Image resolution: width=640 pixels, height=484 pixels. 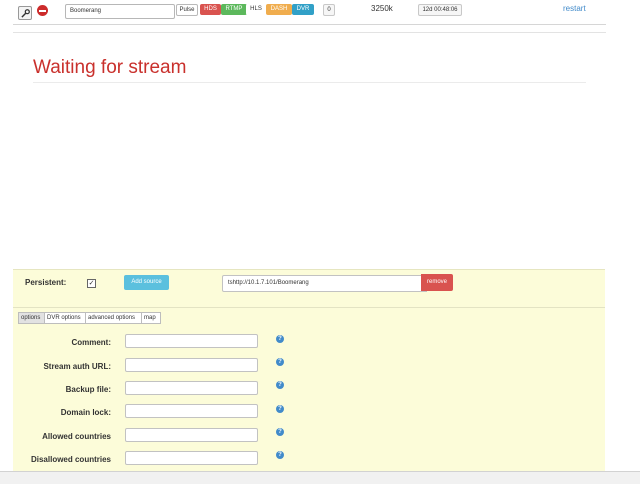 I want to click on add-source-button: Add source, so click(x=146, y=282).